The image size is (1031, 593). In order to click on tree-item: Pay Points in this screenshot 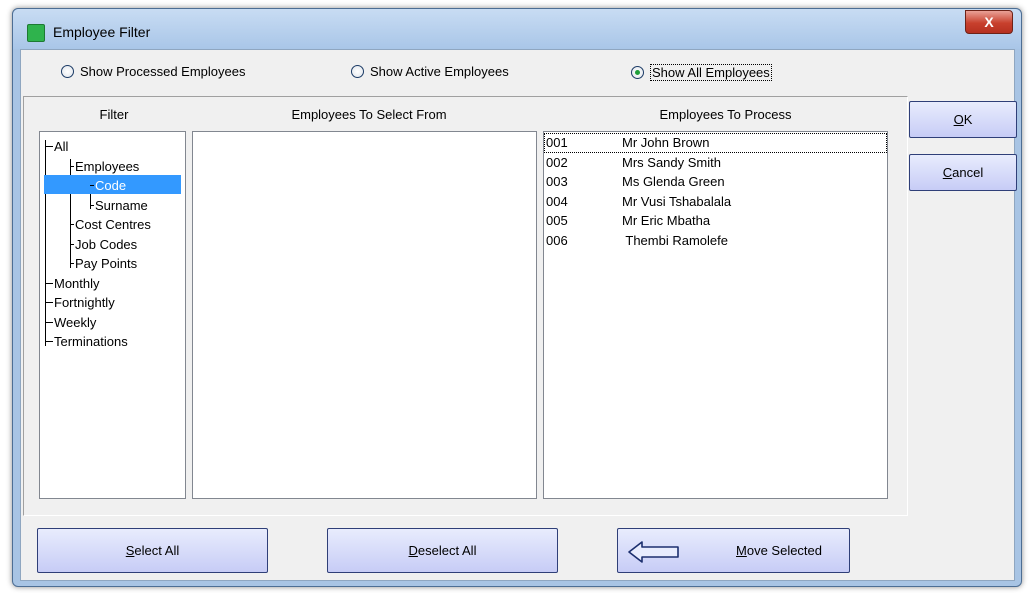, I will do `click(112, 263)`.